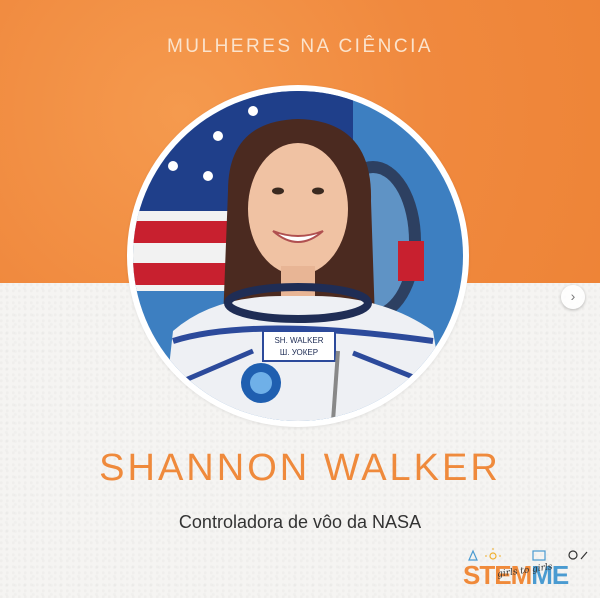 The image size is (600, 598). What do you see at coordinates (299, 352) in the screenshot?
I see `svg-text: Ш. УОКЕР` at bounding box center [299, 352].